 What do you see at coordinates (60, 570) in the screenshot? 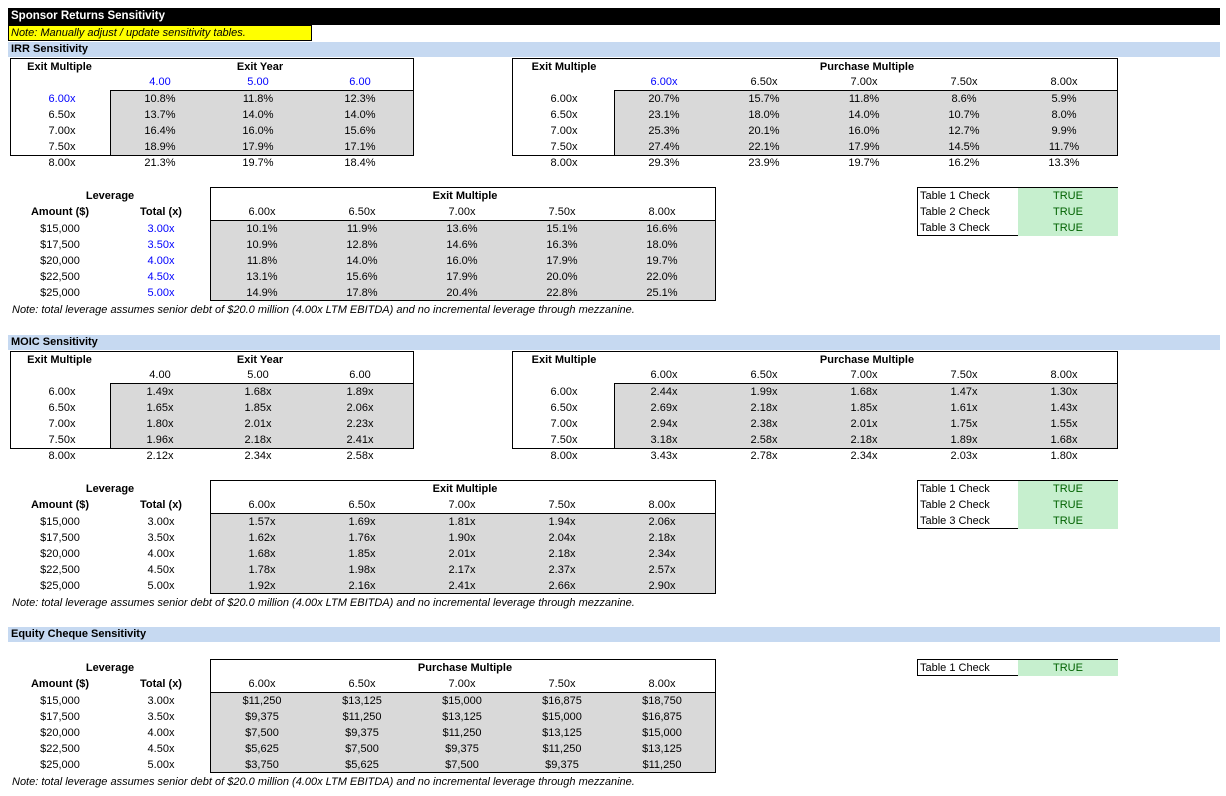
I see `leverage-amount: $22,500` at bounding box center [60, 570].